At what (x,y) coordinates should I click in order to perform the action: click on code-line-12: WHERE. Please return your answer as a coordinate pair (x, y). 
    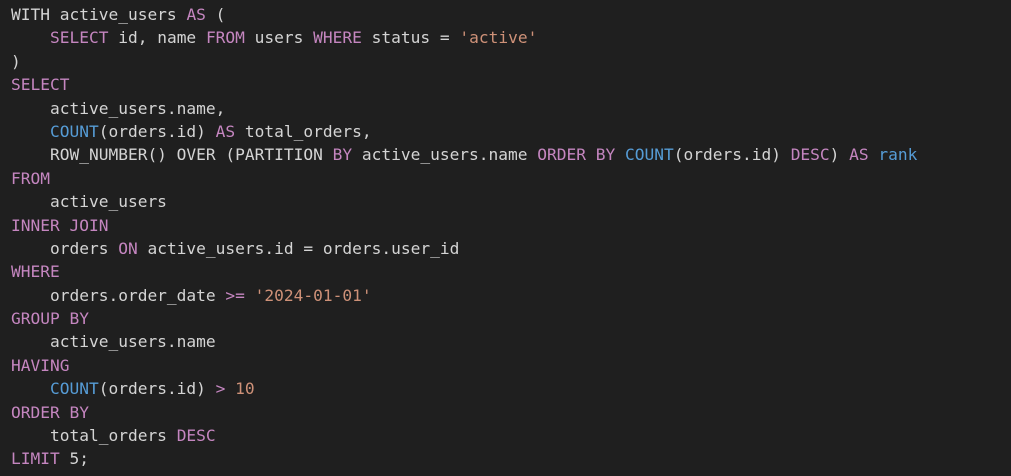
    Looking at the image, I should click on (511, 271).